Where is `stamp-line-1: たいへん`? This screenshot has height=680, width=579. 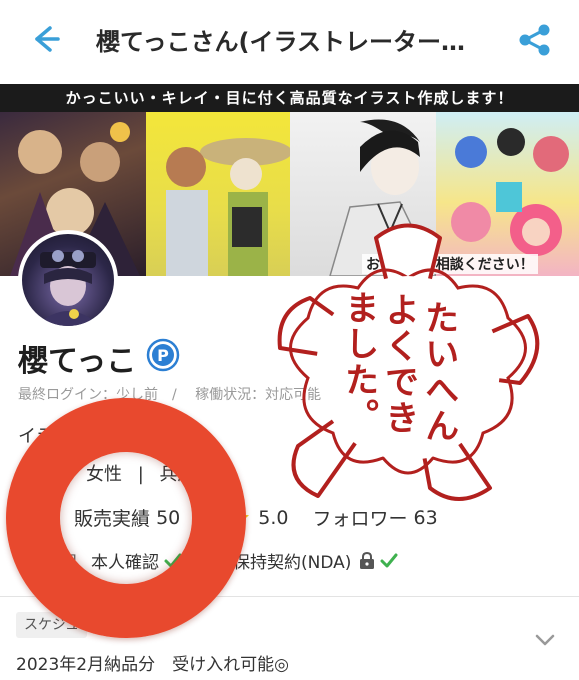 stamp-line-1: たいへん is located at coordinates (438, 372).